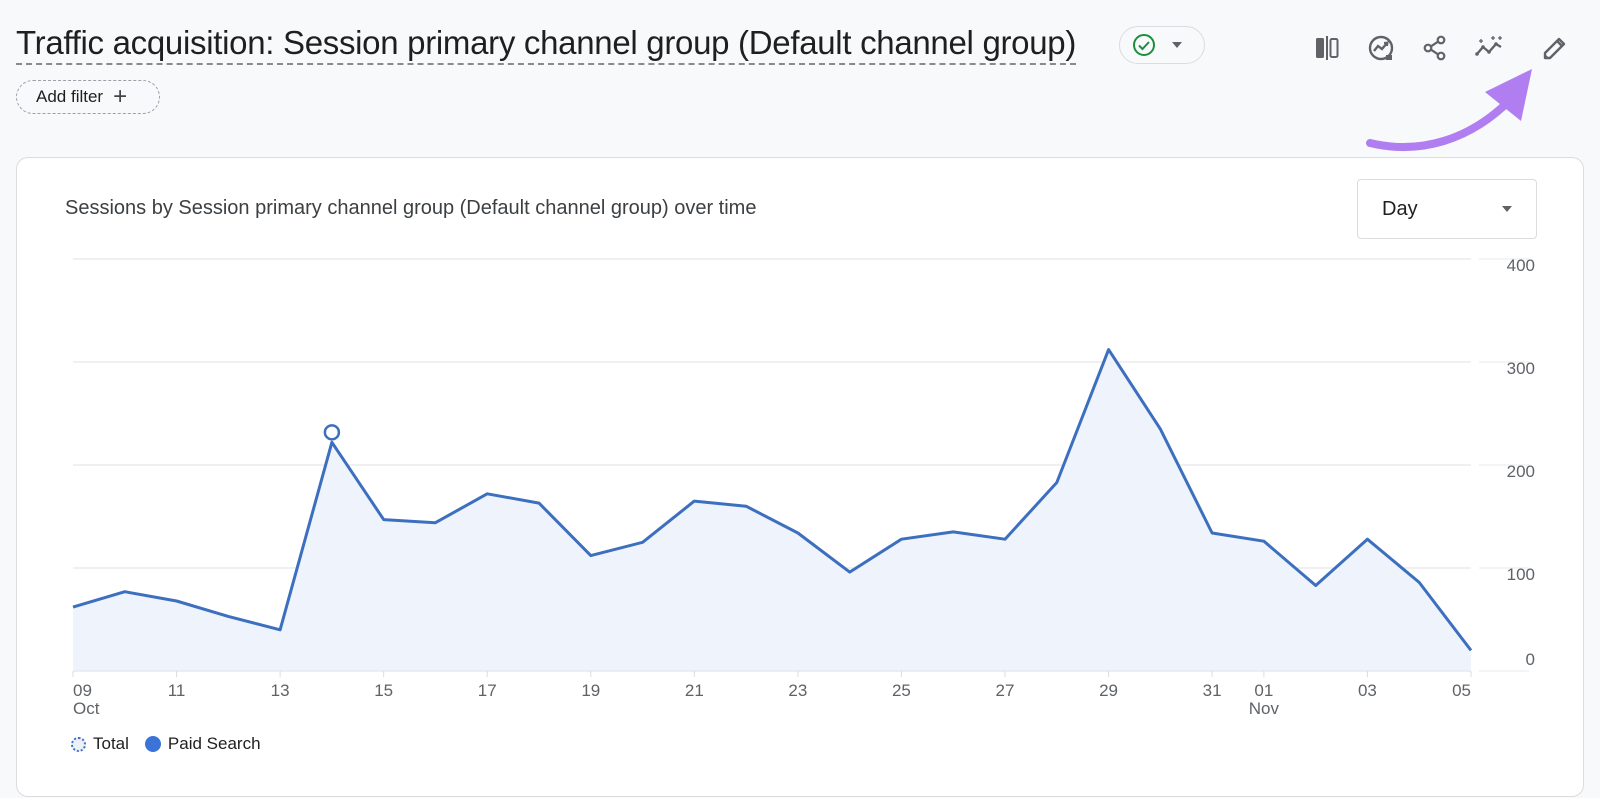 The image size is (1600, 798). I want to click on check-circle-icon, so click(1144, 45).